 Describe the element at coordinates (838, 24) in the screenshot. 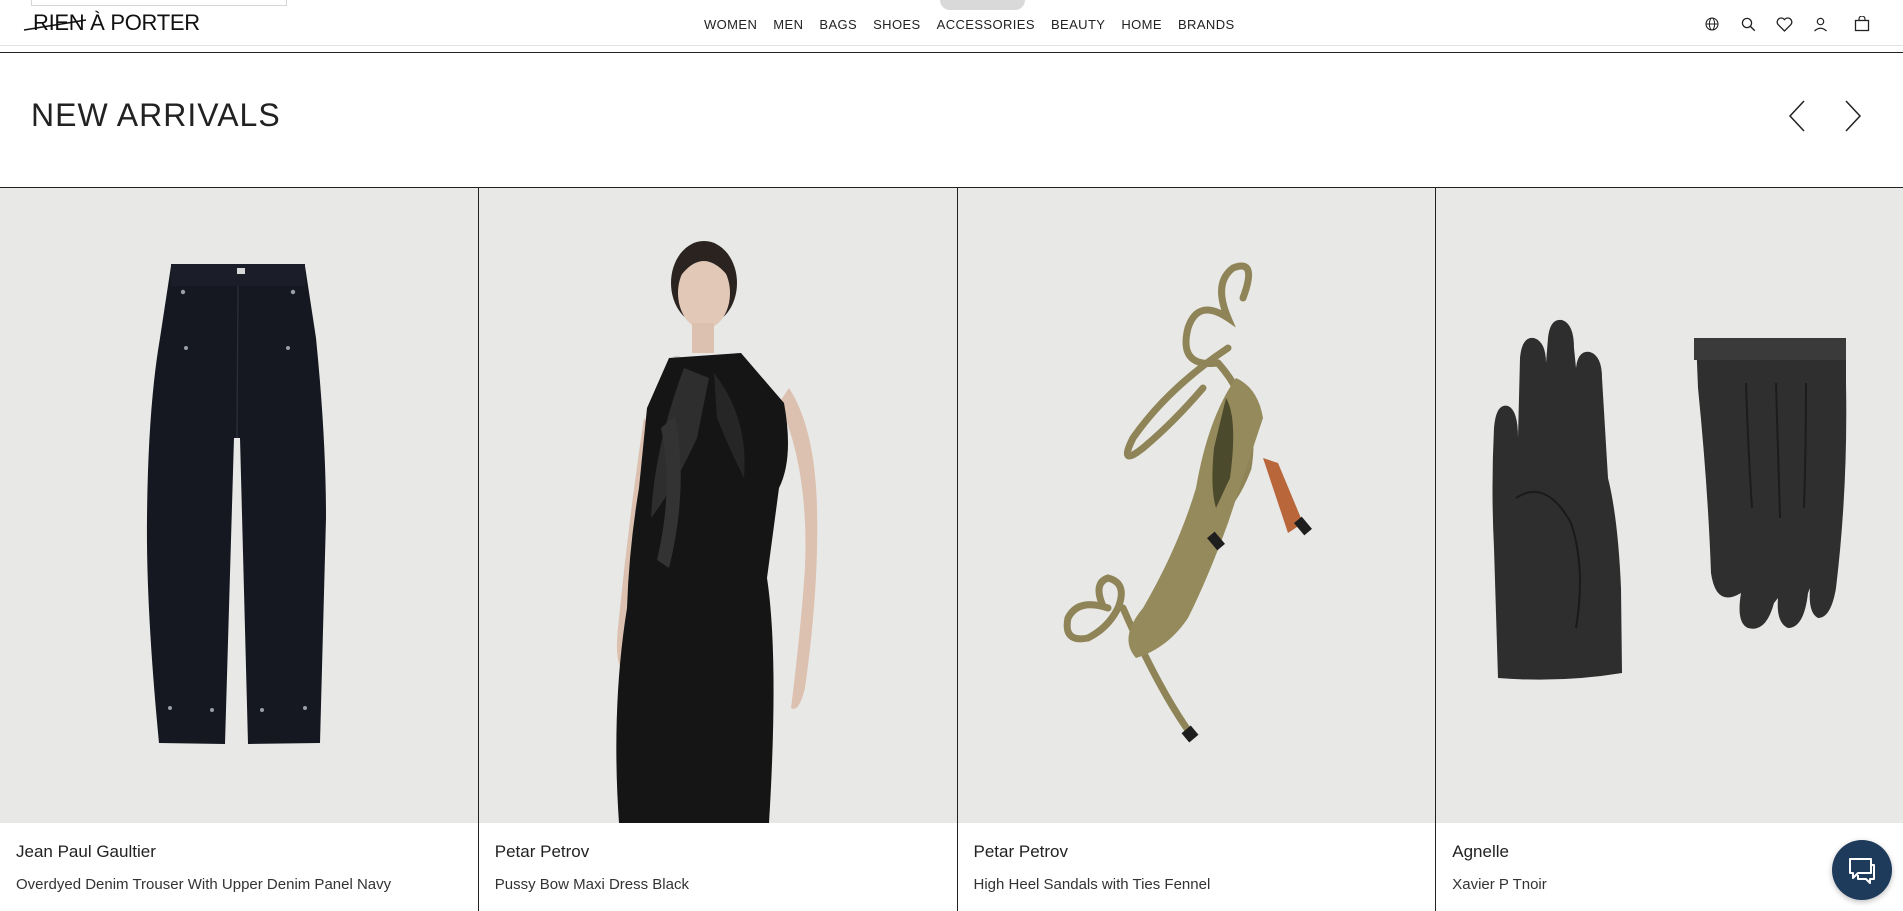

I see `nav-bags: BAGS` at that location.